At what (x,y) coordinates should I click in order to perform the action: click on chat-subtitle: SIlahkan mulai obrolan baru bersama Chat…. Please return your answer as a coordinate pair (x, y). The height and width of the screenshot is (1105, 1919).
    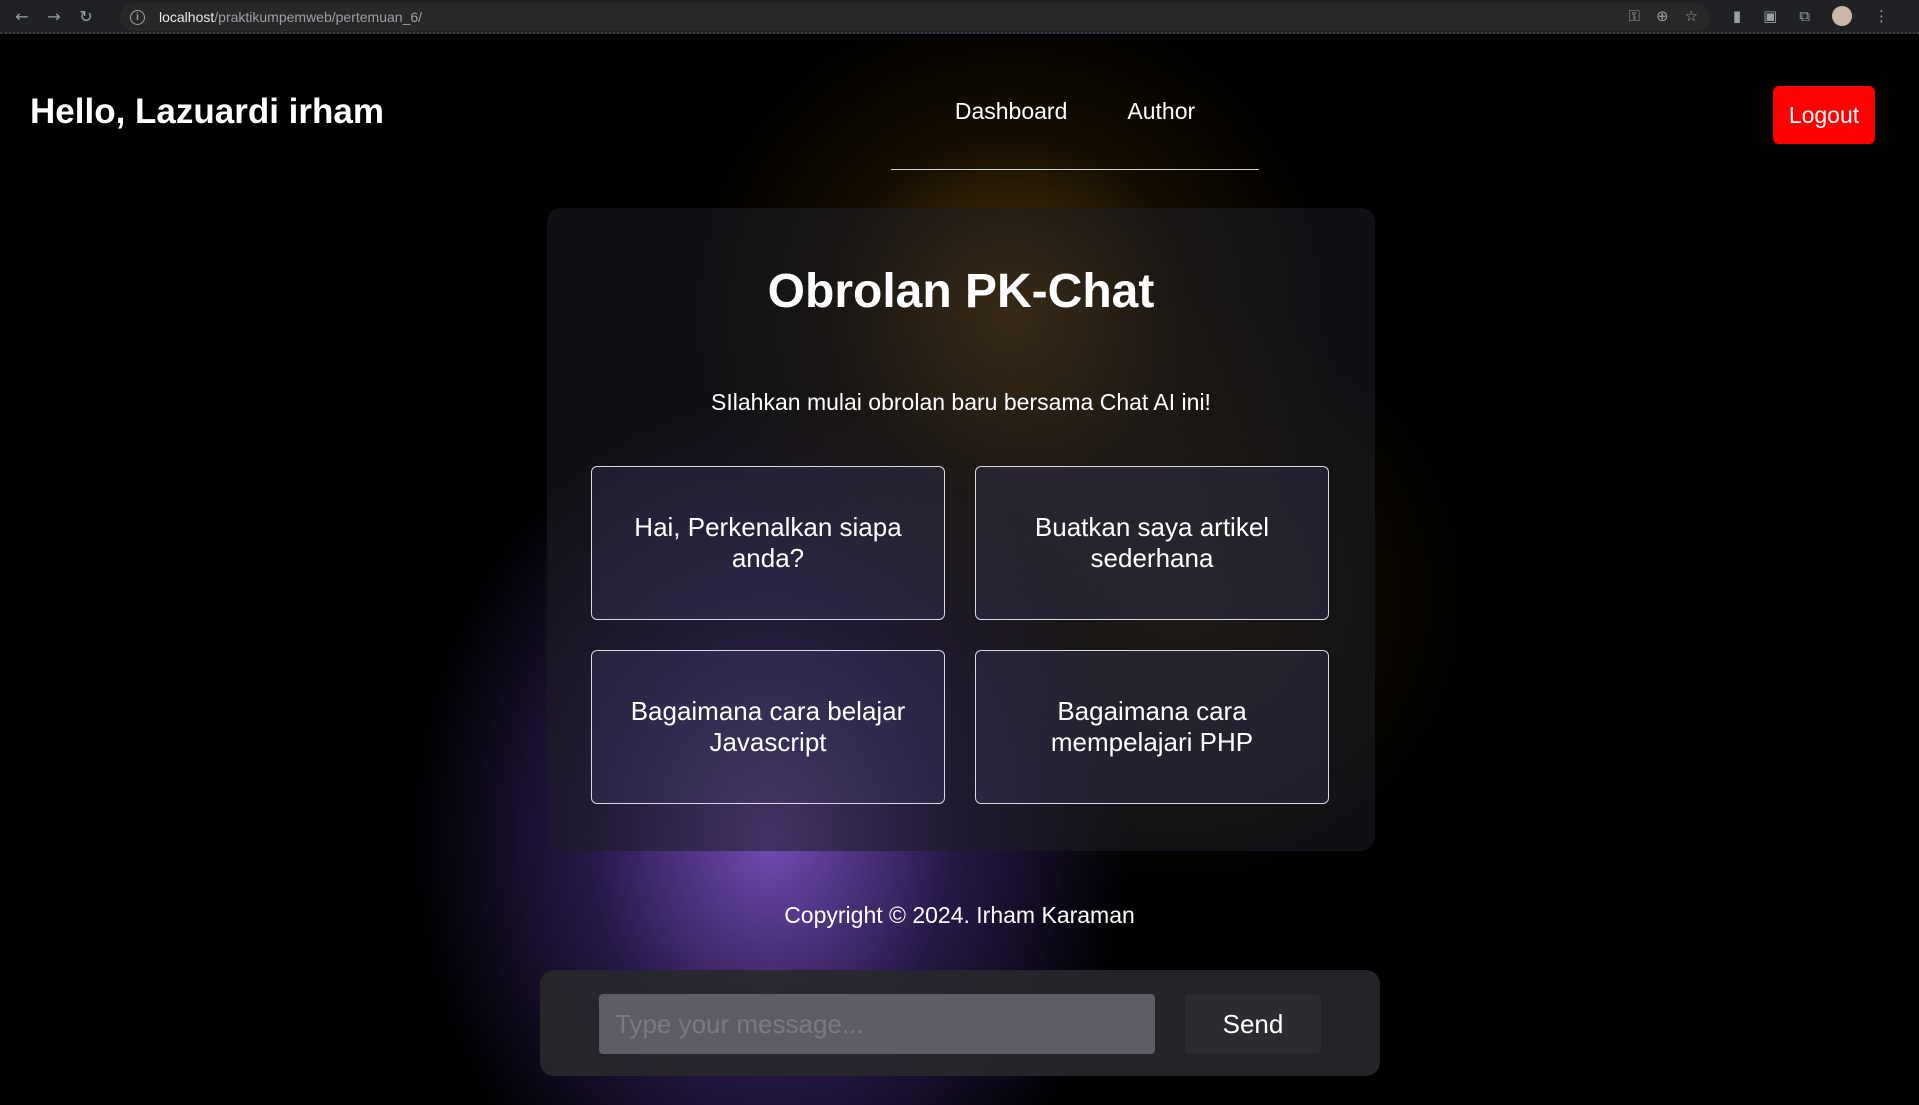
    Looking at the image, I should click on (961, 402).